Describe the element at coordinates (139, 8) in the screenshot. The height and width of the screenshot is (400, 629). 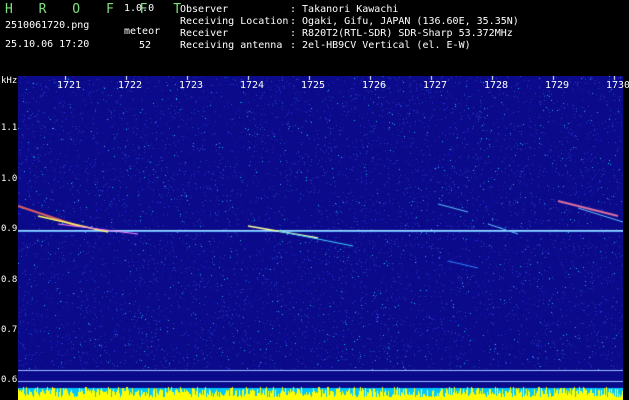
I see `app-version: 1.0.0` at that location.